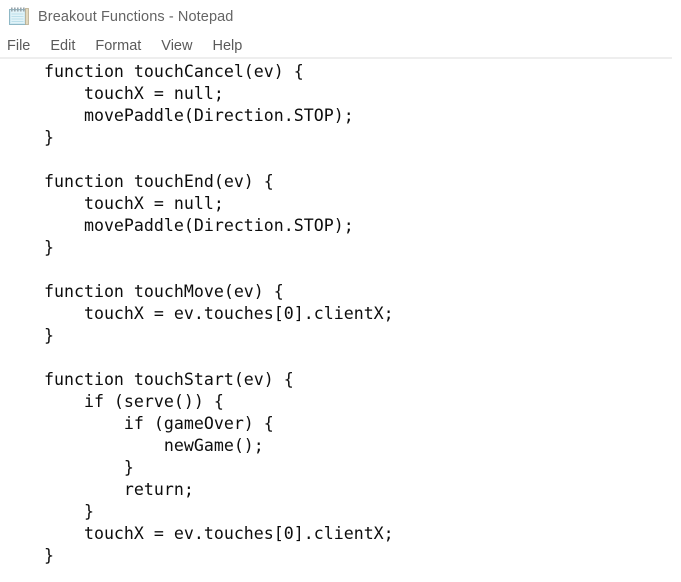 The height and width of the screenshot is (582, 681). What do you see at coordinates (19, 16) in the screenshot?
I see `notepad-icon` at bounding box center [19, 16].